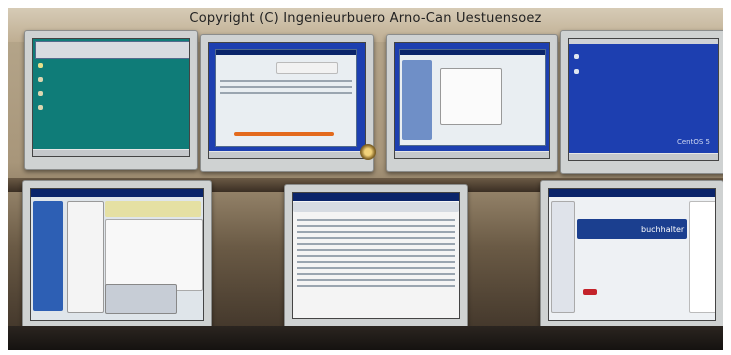  Describe the element at coordinates (702, 257) in the screenshot. I see `news-list` at that location.